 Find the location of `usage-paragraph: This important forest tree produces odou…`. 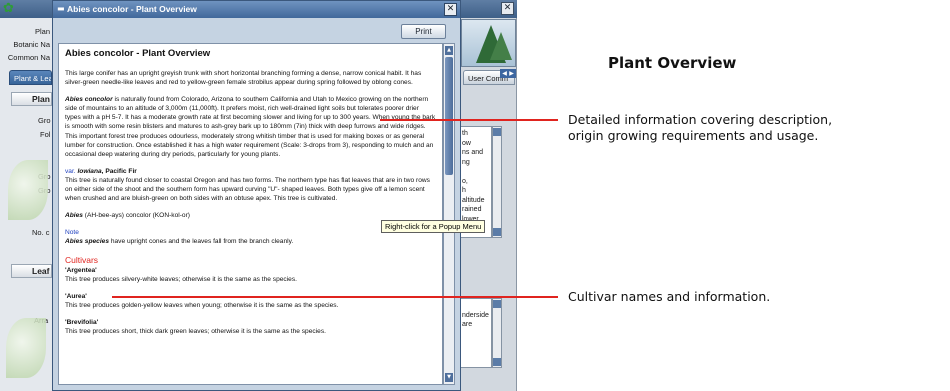

usage-paragraph: This important forest tree produces odou… is located at coordinates (249, 145).